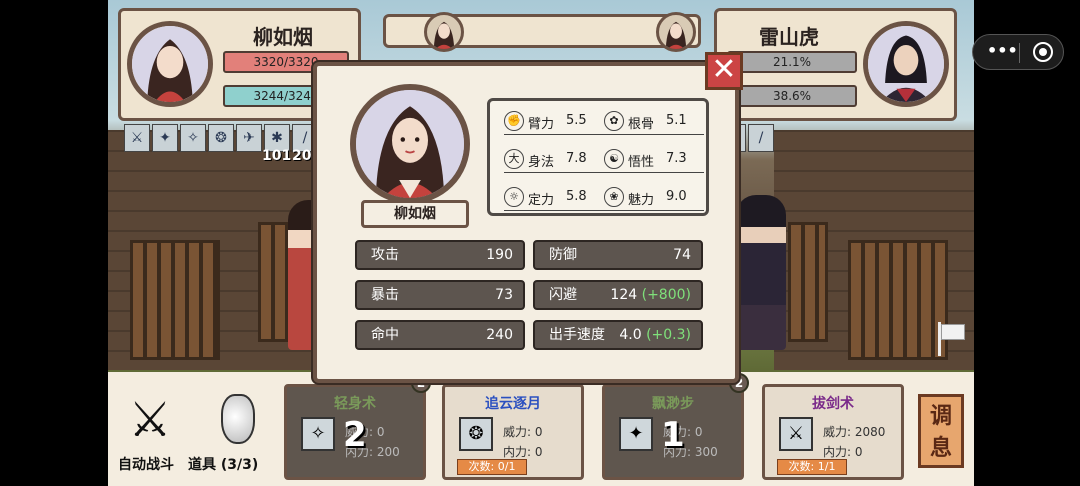  What do you see at coordinates (812, 467) in the screenshot?
I see `skill-slot-4-count: 次数: 1/1` at bounding box center [812, 467].